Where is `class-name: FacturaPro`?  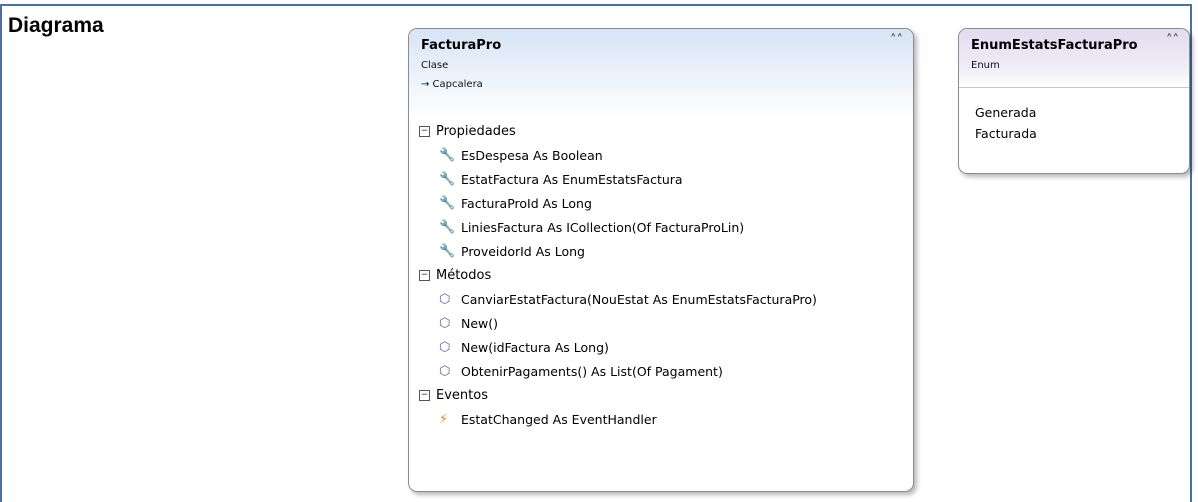 class-name: FacturaPro is located at coordinates (461, 45).